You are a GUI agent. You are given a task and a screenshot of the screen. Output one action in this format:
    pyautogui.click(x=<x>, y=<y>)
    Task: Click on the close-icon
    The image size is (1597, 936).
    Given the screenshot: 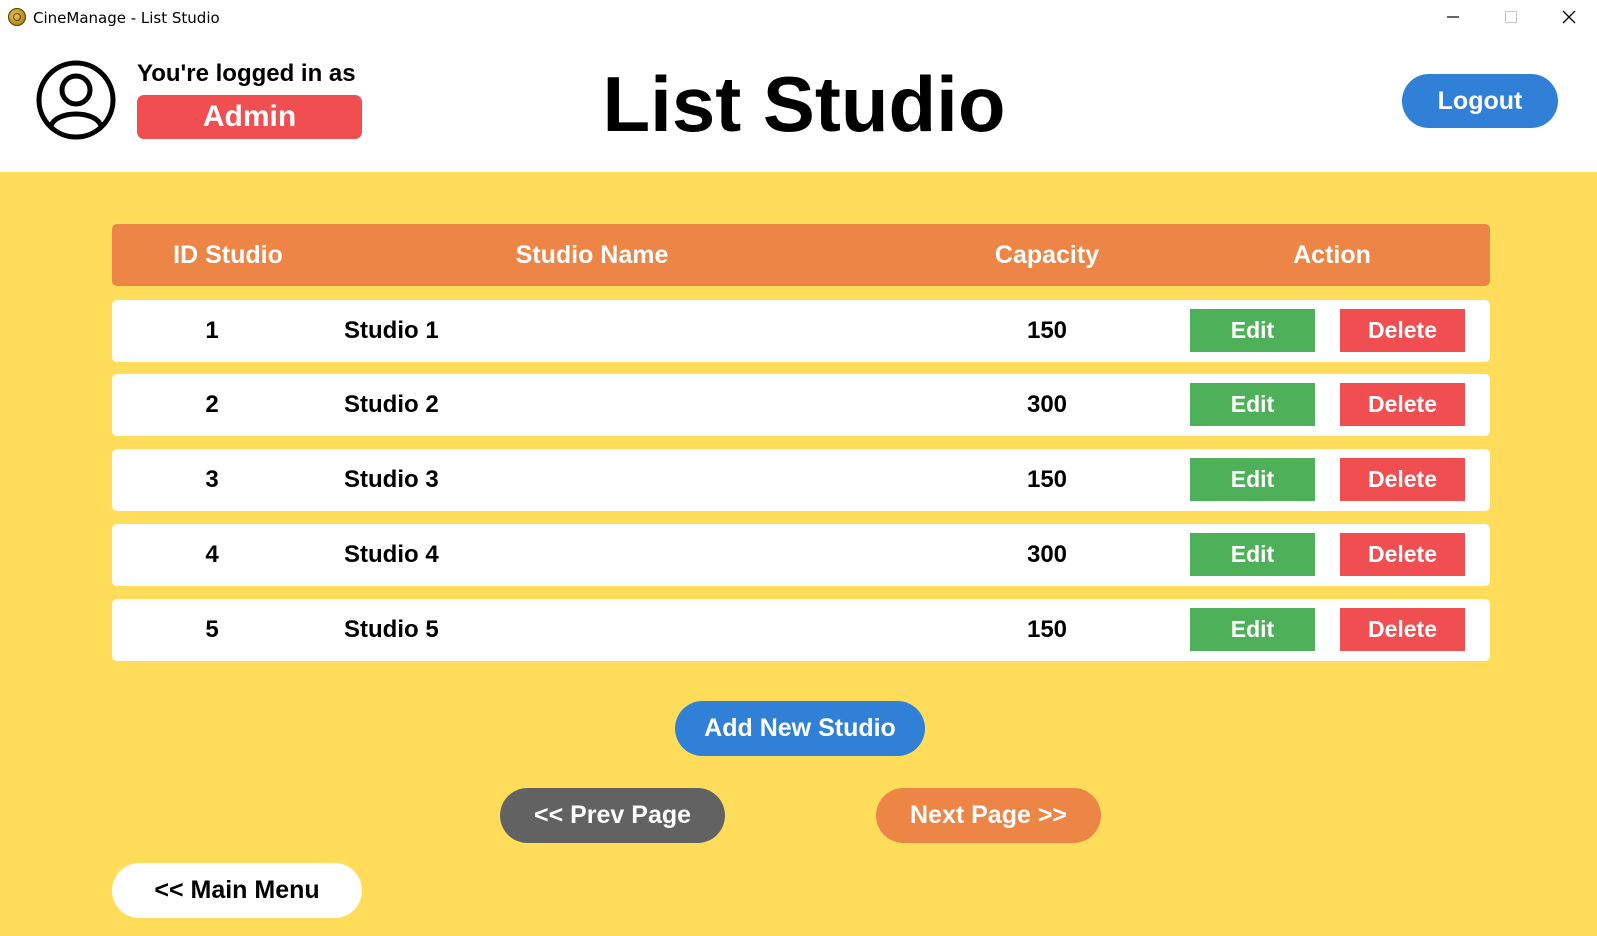 What is the action you would take?
    pyautogui.click(x=1569, y=17)
    